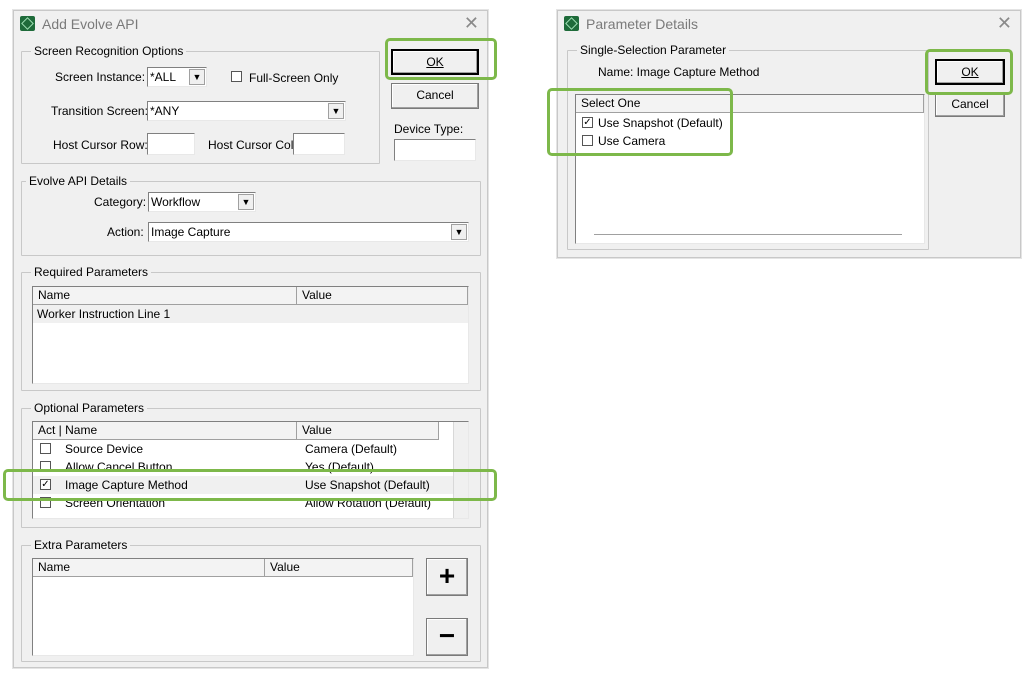  I want to click on screen-recognition-legend: Screen Recognition Options, so click(109, 51).